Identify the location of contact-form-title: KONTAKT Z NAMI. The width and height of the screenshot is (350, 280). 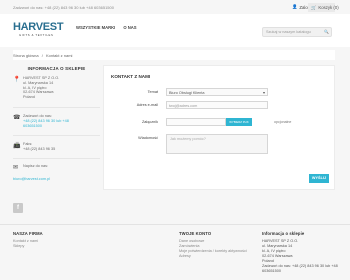
(131, 76).